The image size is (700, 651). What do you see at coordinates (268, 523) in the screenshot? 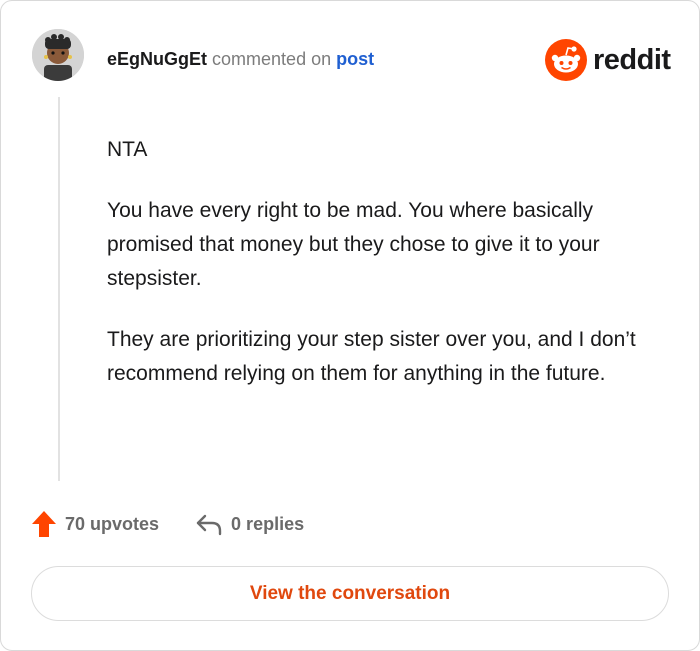
I see `reply-count: 0 replies` at bounding box center [268, 523].